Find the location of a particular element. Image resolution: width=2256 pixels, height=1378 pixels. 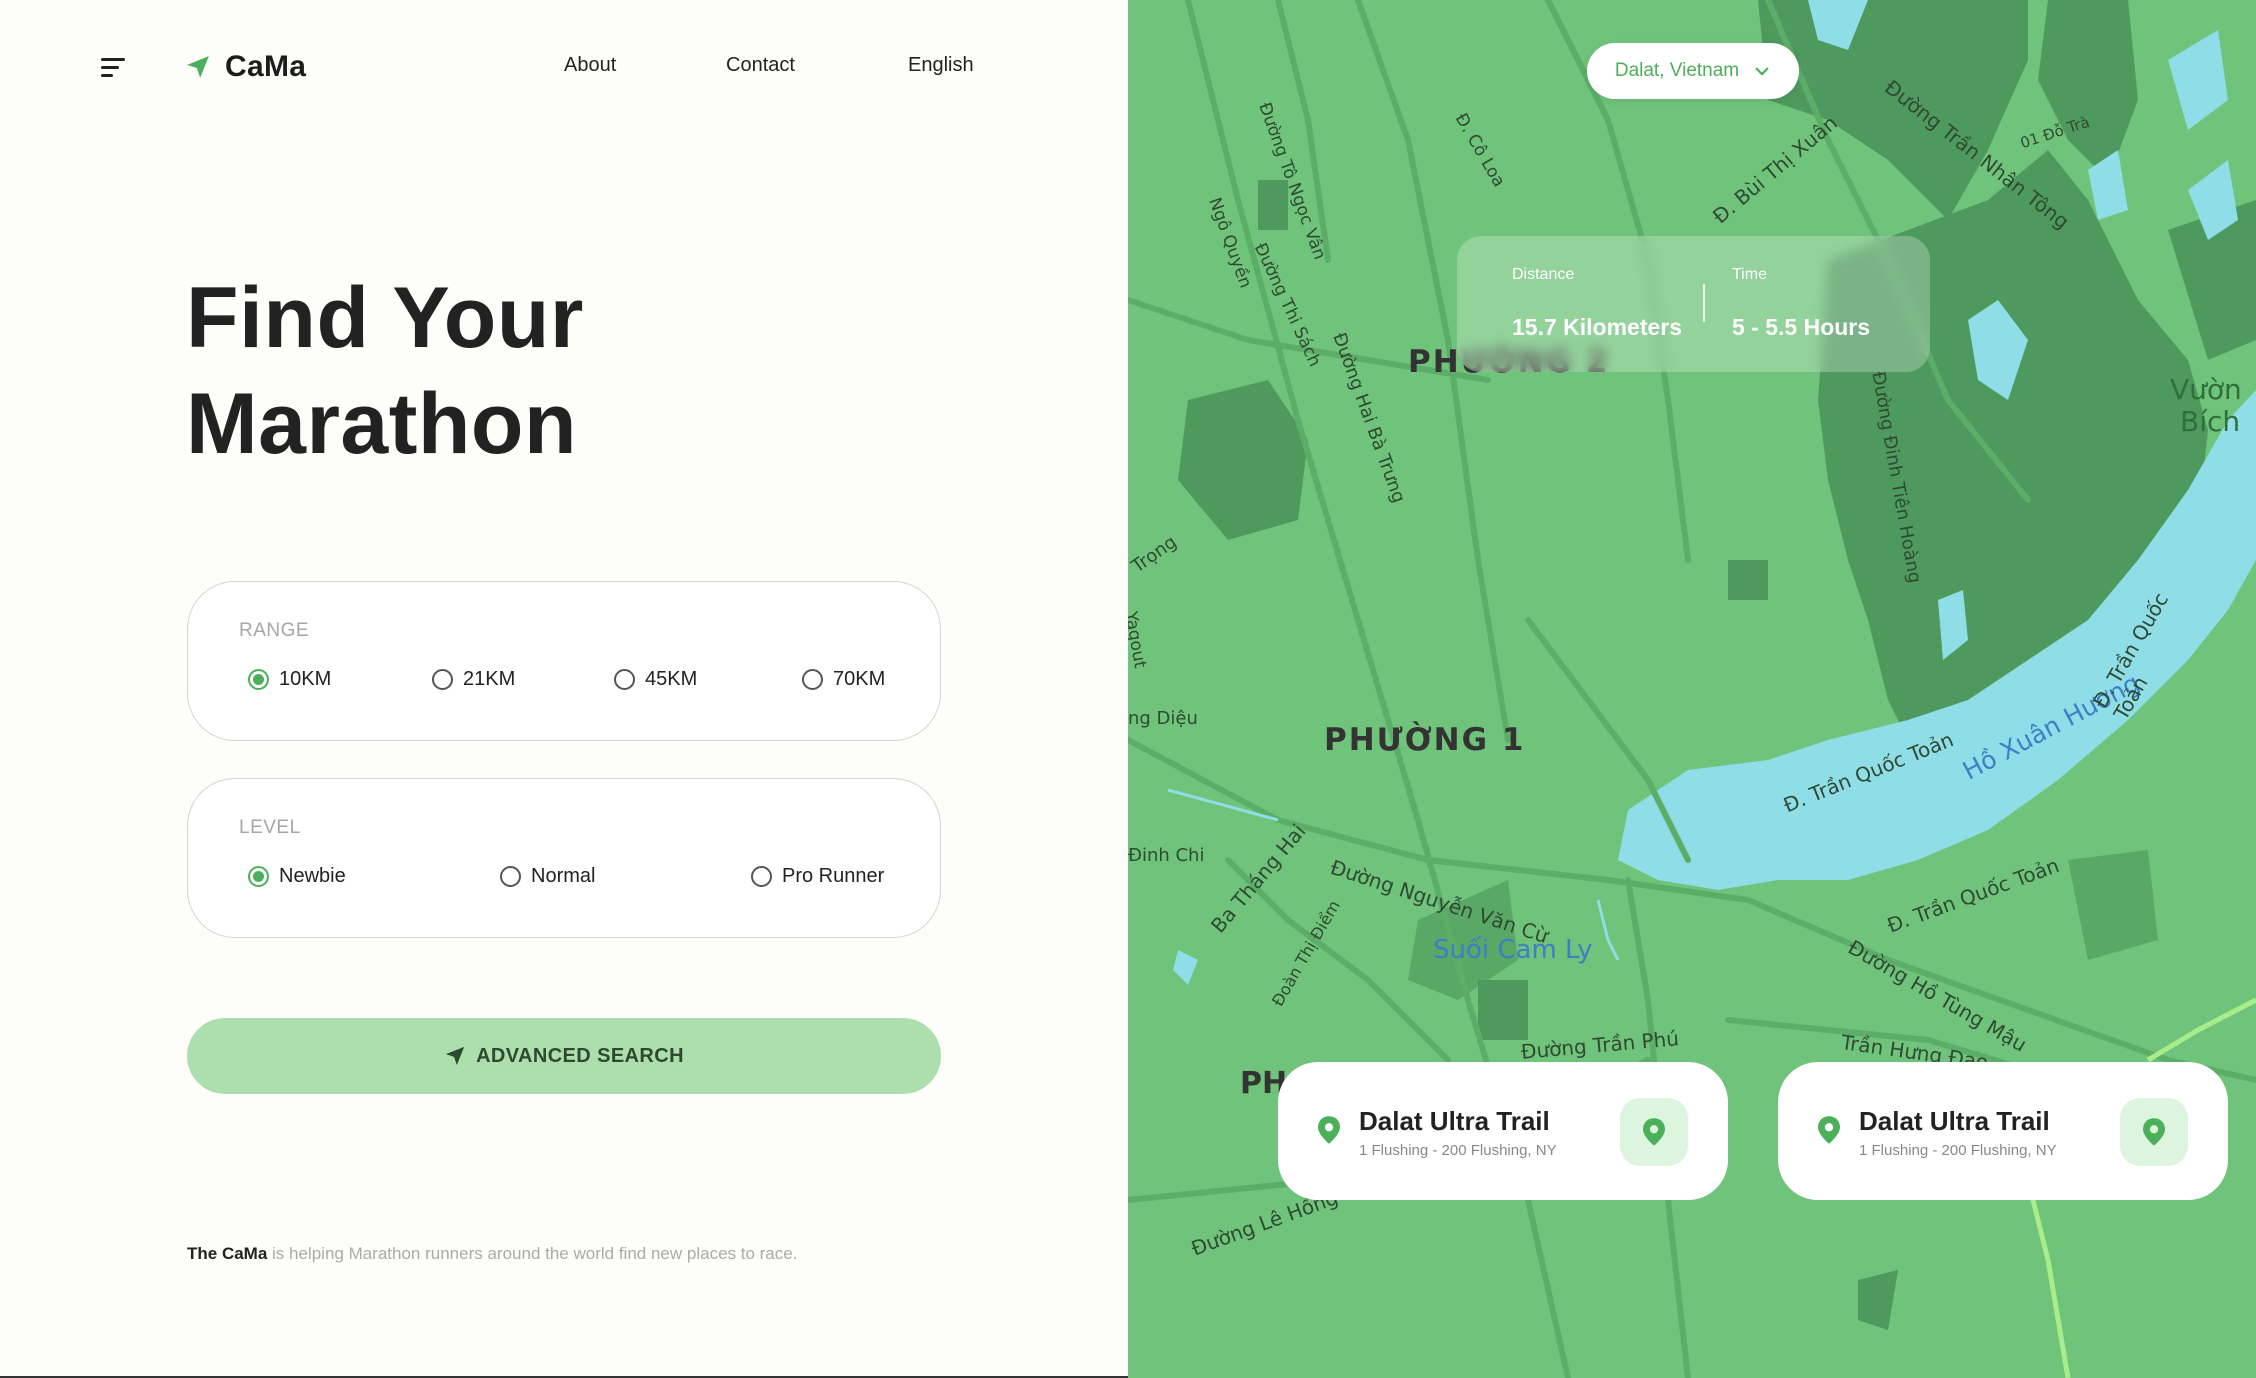

chevron-down-icon is located at coordinates (1762, 71).